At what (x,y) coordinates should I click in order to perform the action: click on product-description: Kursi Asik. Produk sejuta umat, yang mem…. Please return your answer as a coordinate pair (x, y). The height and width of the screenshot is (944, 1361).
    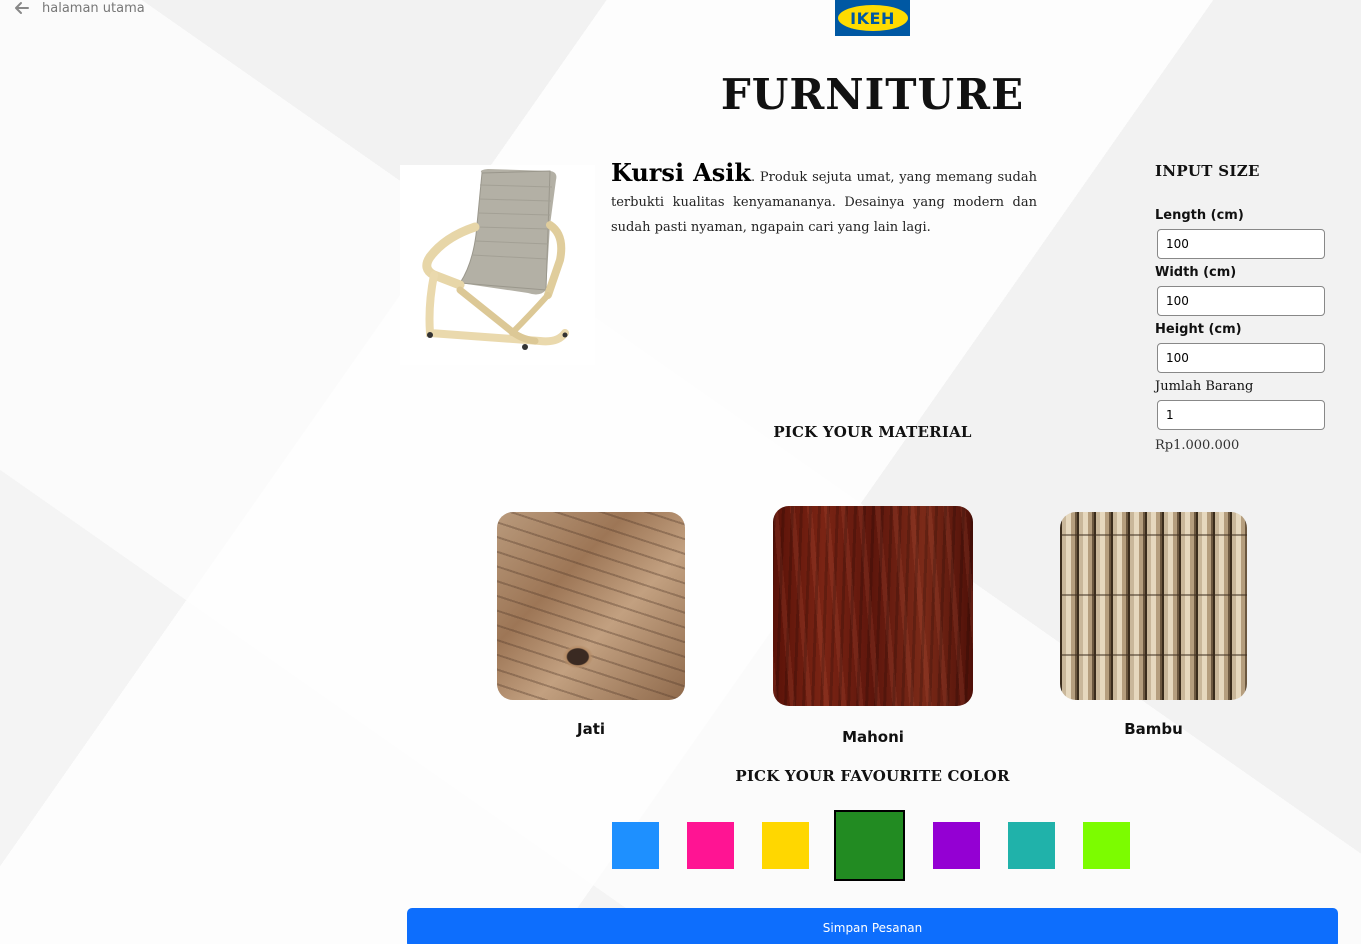
    Looking at the image, I should click on (824, 200).